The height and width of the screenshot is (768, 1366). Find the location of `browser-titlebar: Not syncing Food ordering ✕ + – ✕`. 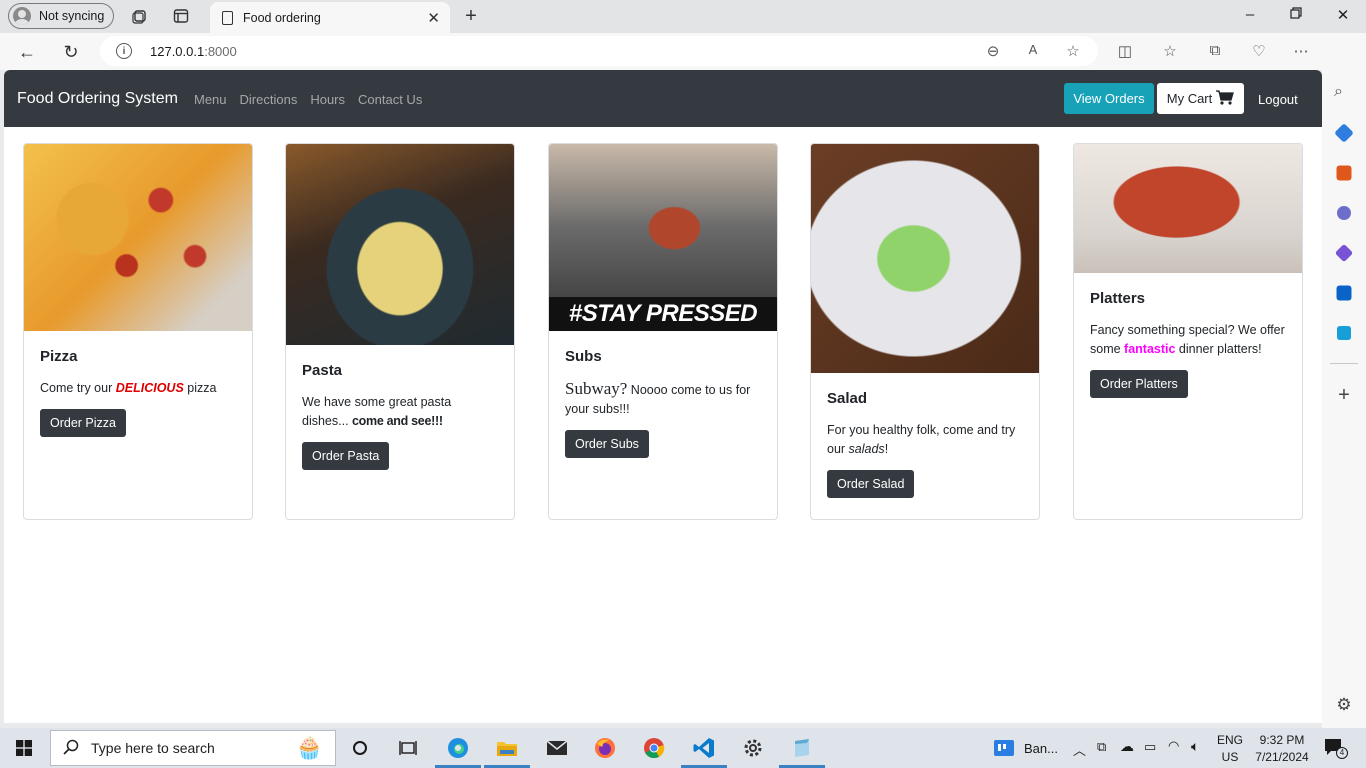

browser-titlebar: Not syncing Food ordering ✕ + – ✕ is located at coordinates (683, 16).